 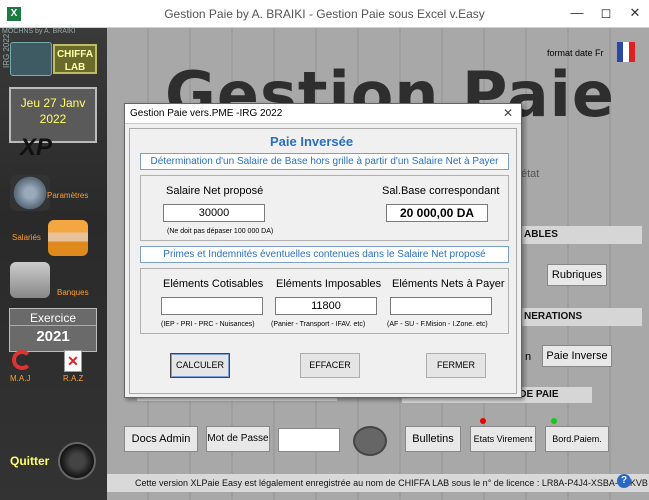 What do you see at coordinates (73, 378) in the screenshot?
I see `raz-label: R.A.Z` at bounding box center [73, 378].